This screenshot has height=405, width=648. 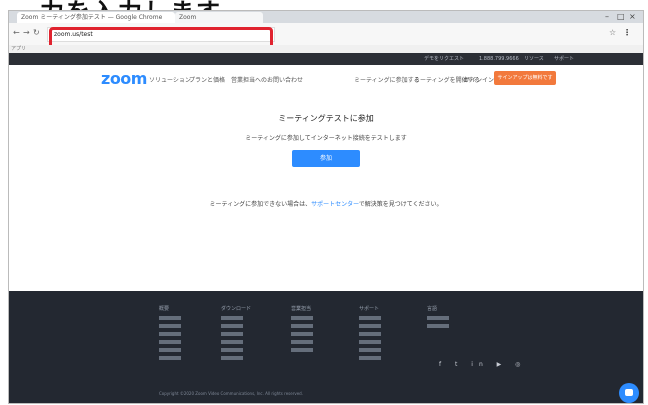 What do you see at coordinates (267, 79) in the screenshot?
I see `nav-contact-sales: 営業担当へのお問い合わせ` at bounding box center [267, 79].